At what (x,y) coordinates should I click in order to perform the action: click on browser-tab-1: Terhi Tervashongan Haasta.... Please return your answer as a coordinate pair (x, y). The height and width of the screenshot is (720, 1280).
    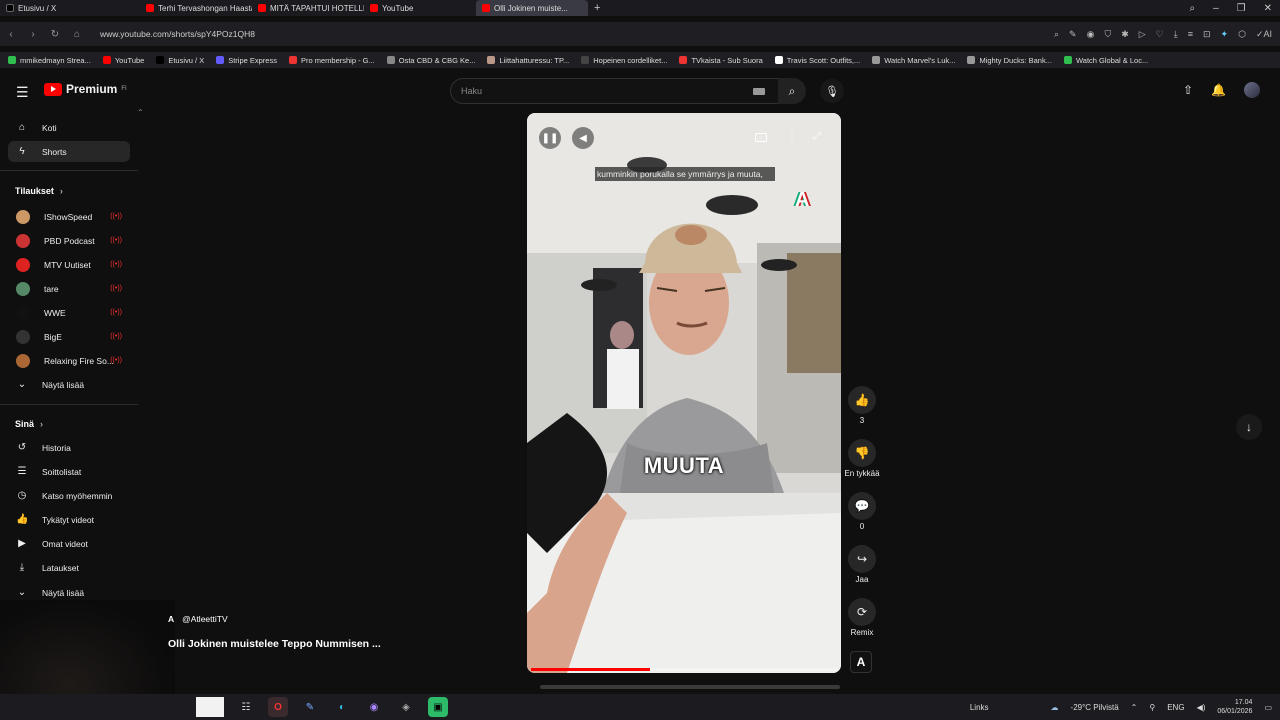
    Looking at the image, I should click on (196, 8).